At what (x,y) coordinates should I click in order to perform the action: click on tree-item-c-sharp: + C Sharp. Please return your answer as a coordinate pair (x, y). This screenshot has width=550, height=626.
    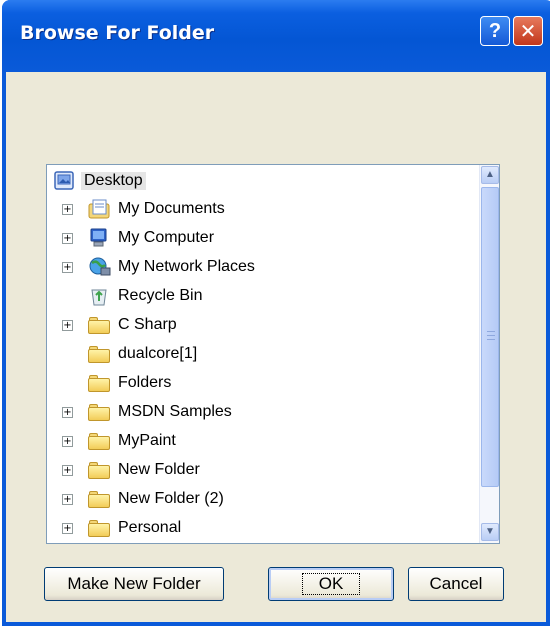
    Looking at the image, I should click on (257, 325).